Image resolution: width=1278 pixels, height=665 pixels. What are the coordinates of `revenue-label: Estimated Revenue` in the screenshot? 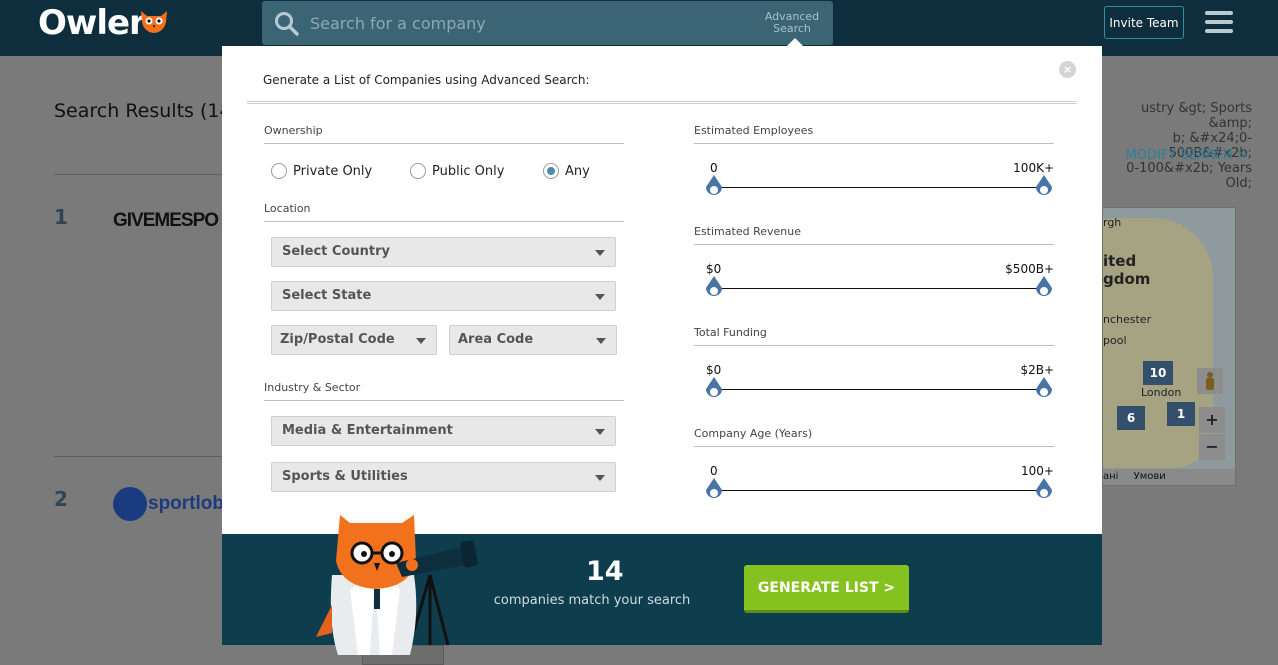 It's located at (747, 231).